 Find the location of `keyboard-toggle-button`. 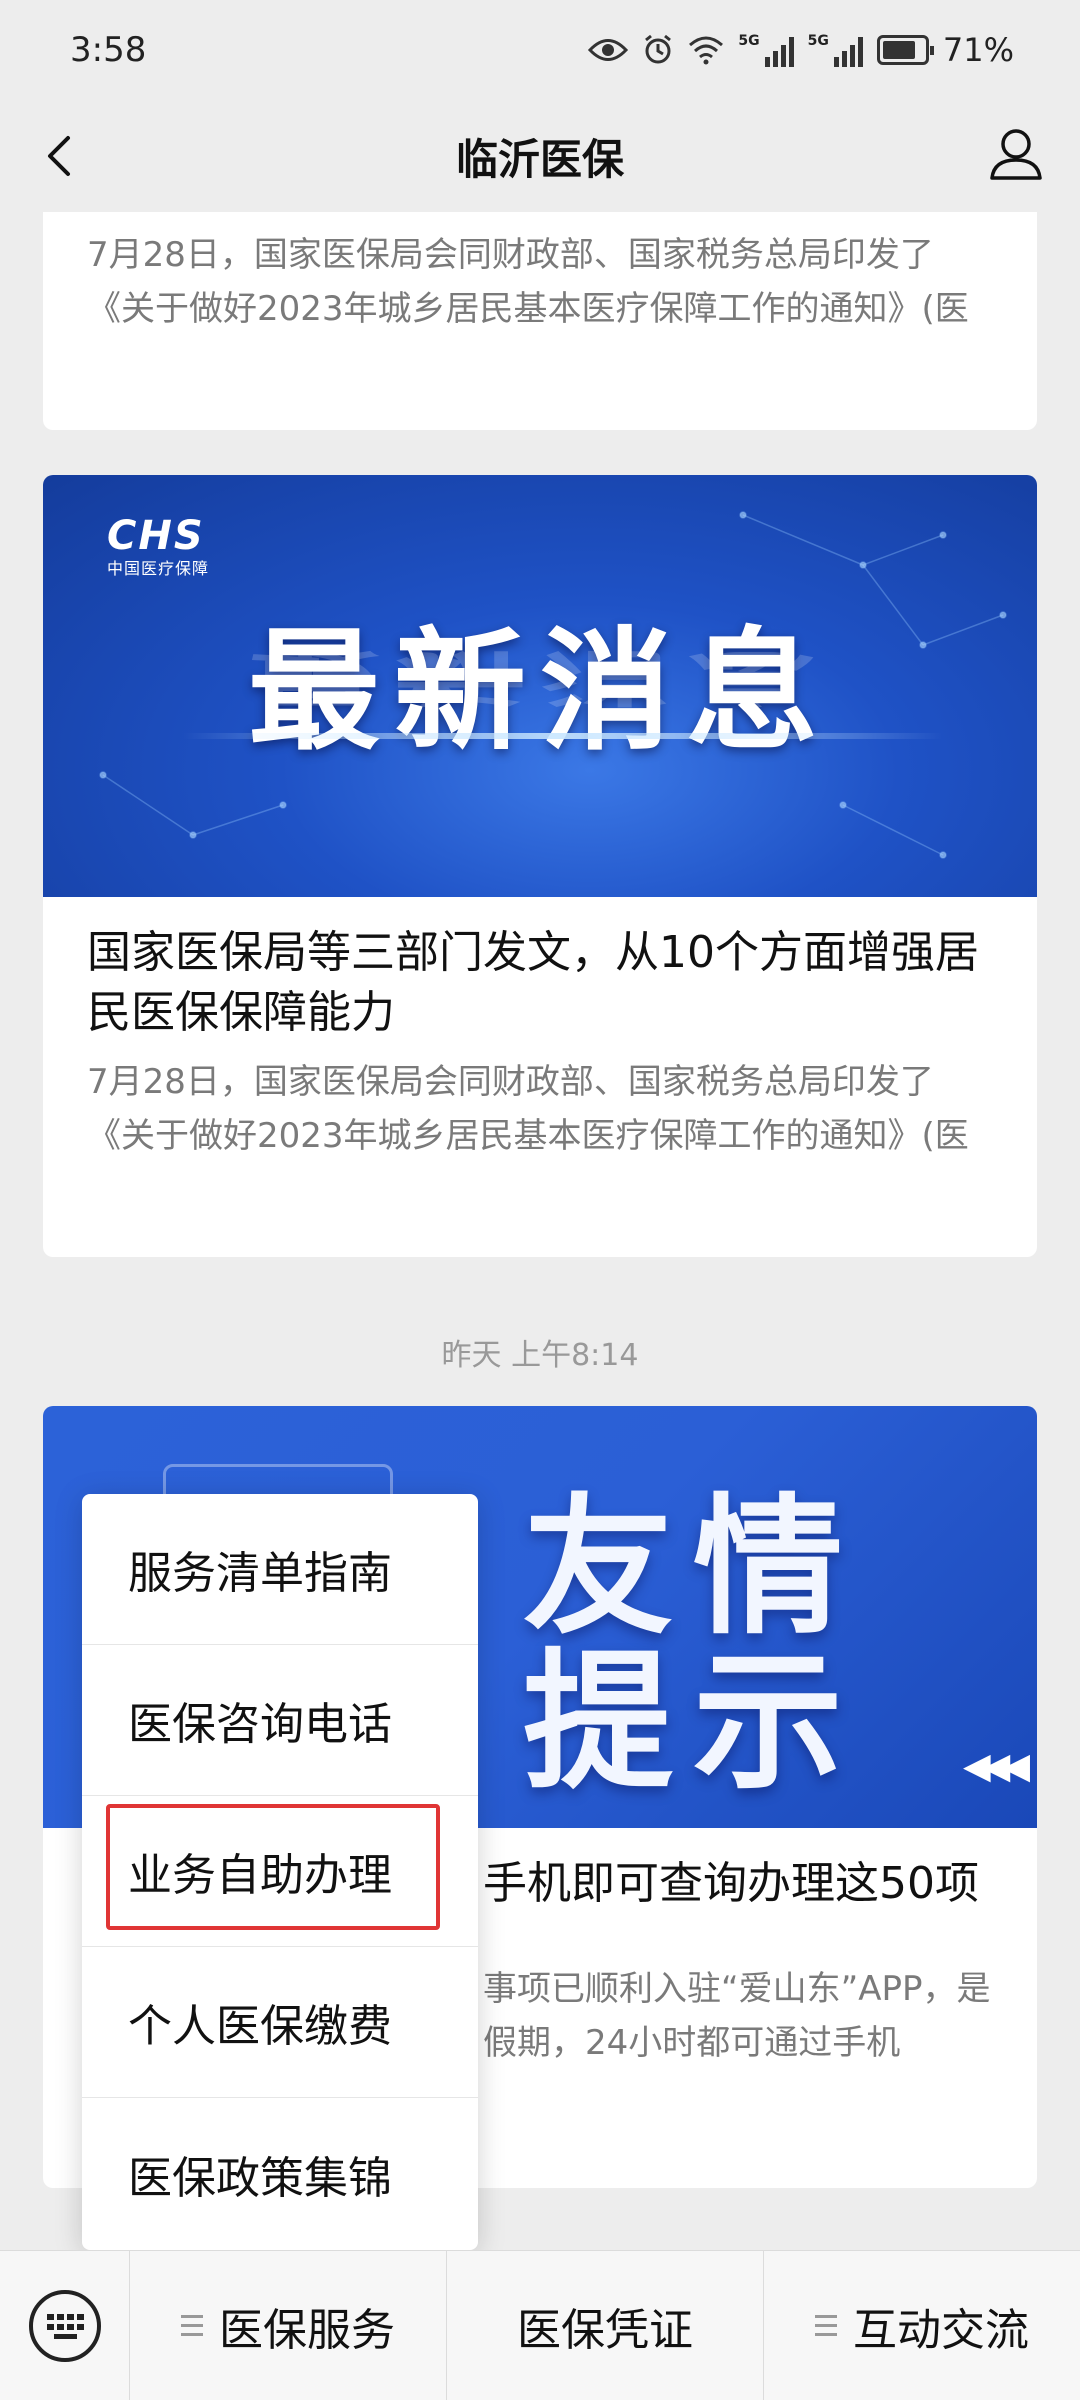

keyboard-toggle-button is located at coordinates (65, 2325).